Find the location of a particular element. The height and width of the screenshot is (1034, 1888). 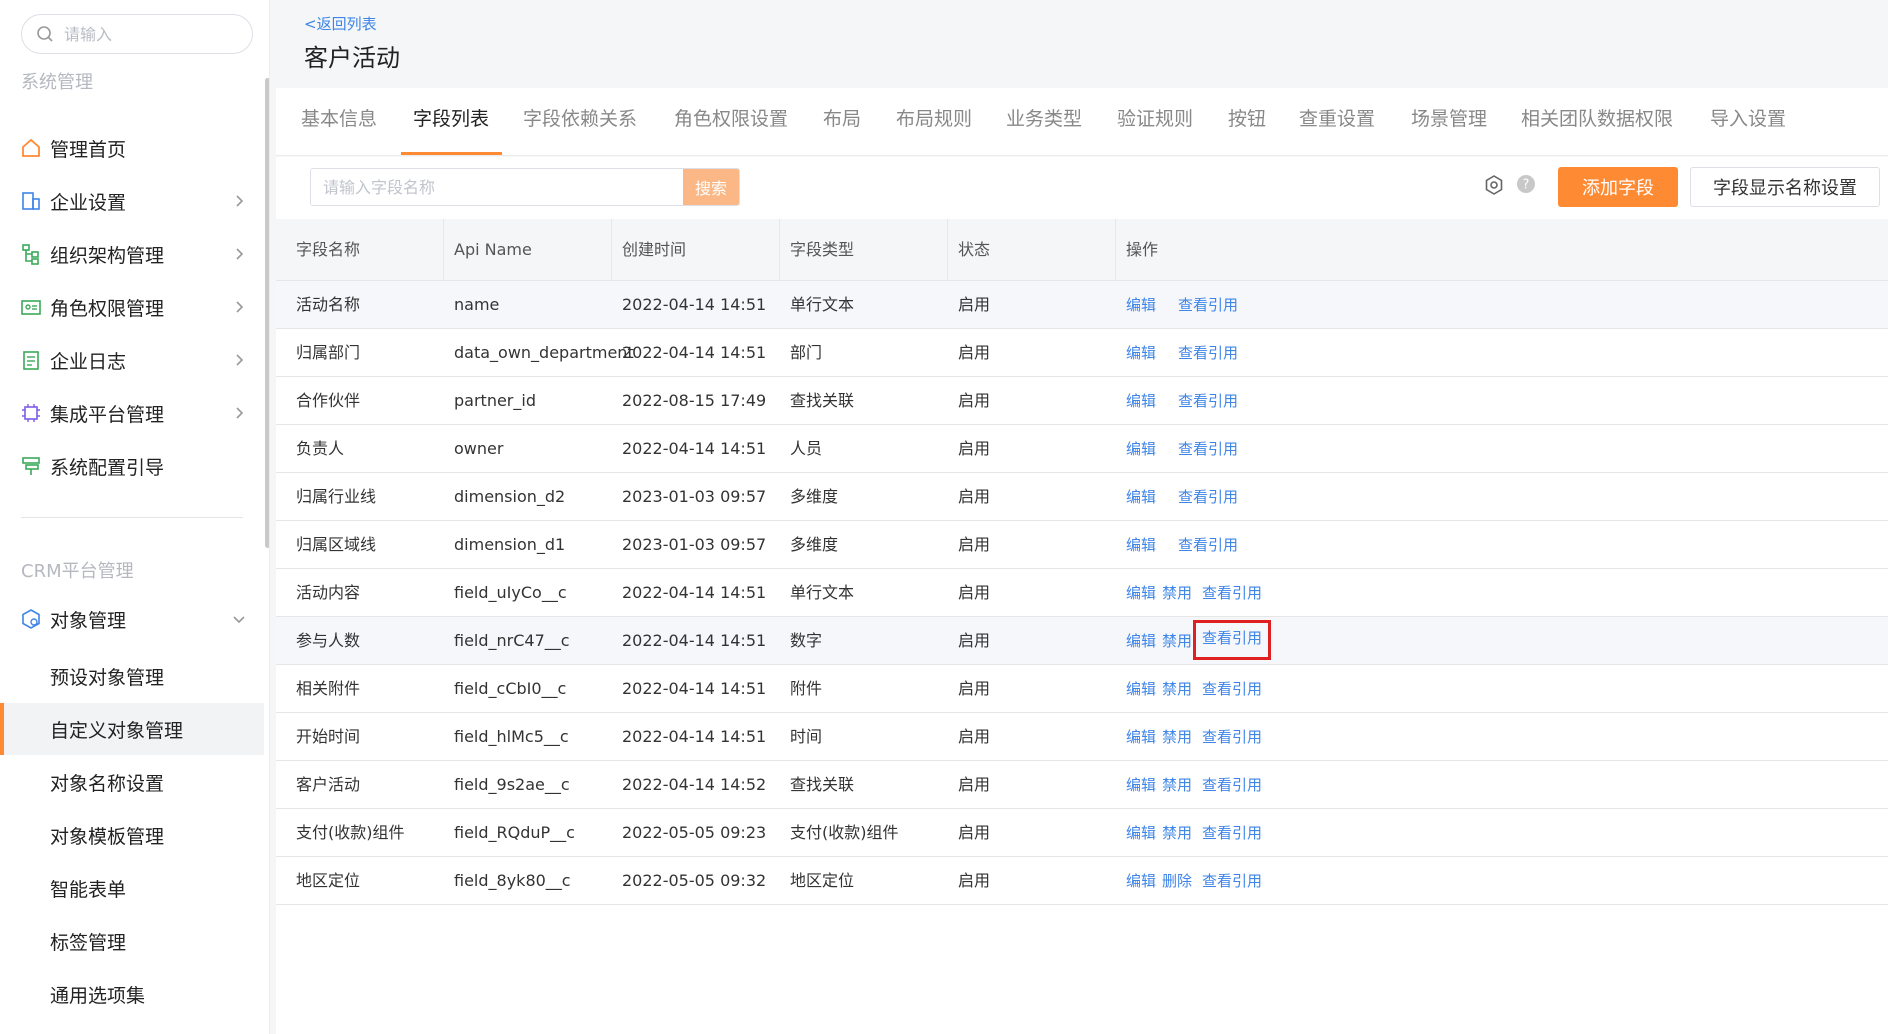

sidebar-sub-object-templates: 对象模板管理 is located at coordinates (132, 835).